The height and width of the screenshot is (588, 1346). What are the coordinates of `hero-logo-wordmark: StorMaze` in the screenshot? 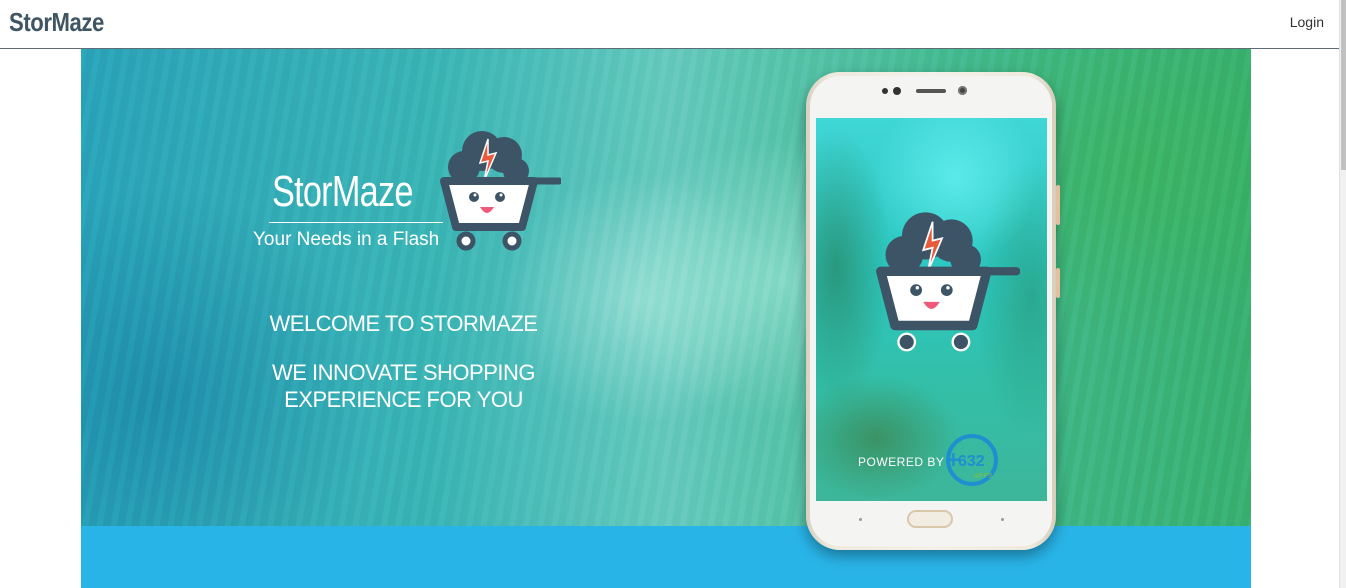 It's located at (342, 191).